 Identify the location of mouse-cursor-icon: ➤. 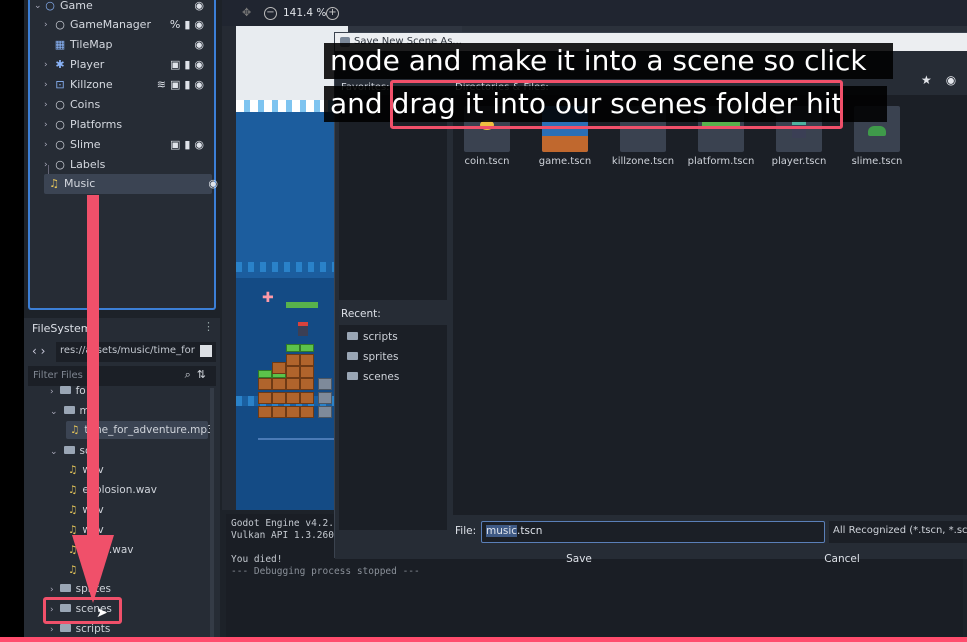
(102, 613).